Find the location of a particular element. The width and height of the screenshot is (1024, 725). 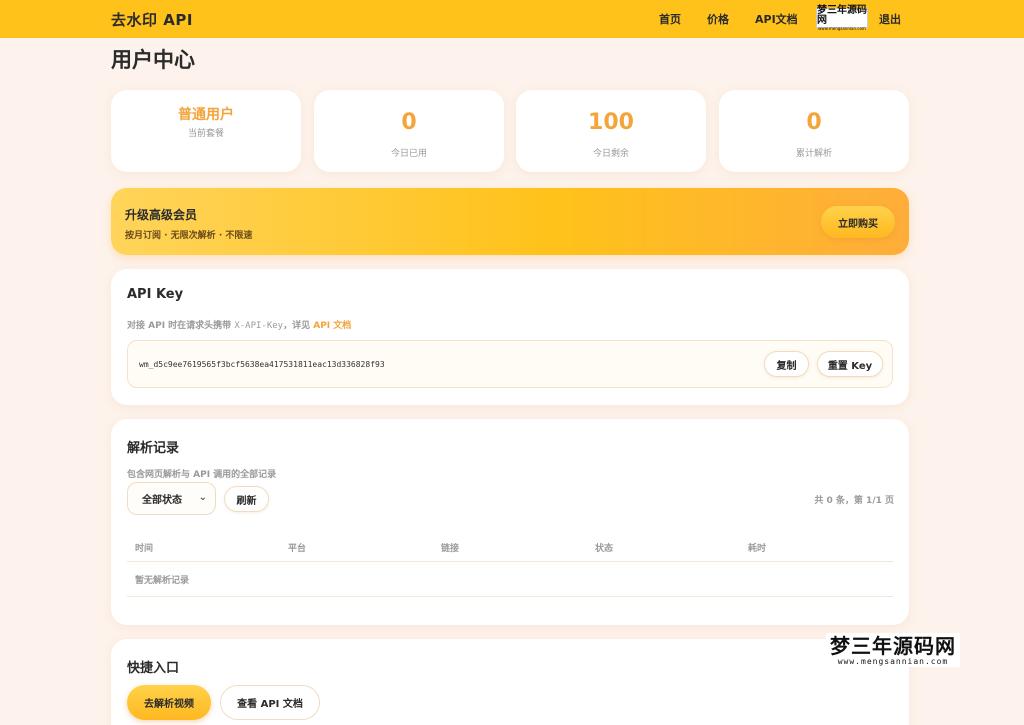

records-title: 解析记录 is located at coordinates (153, 448).